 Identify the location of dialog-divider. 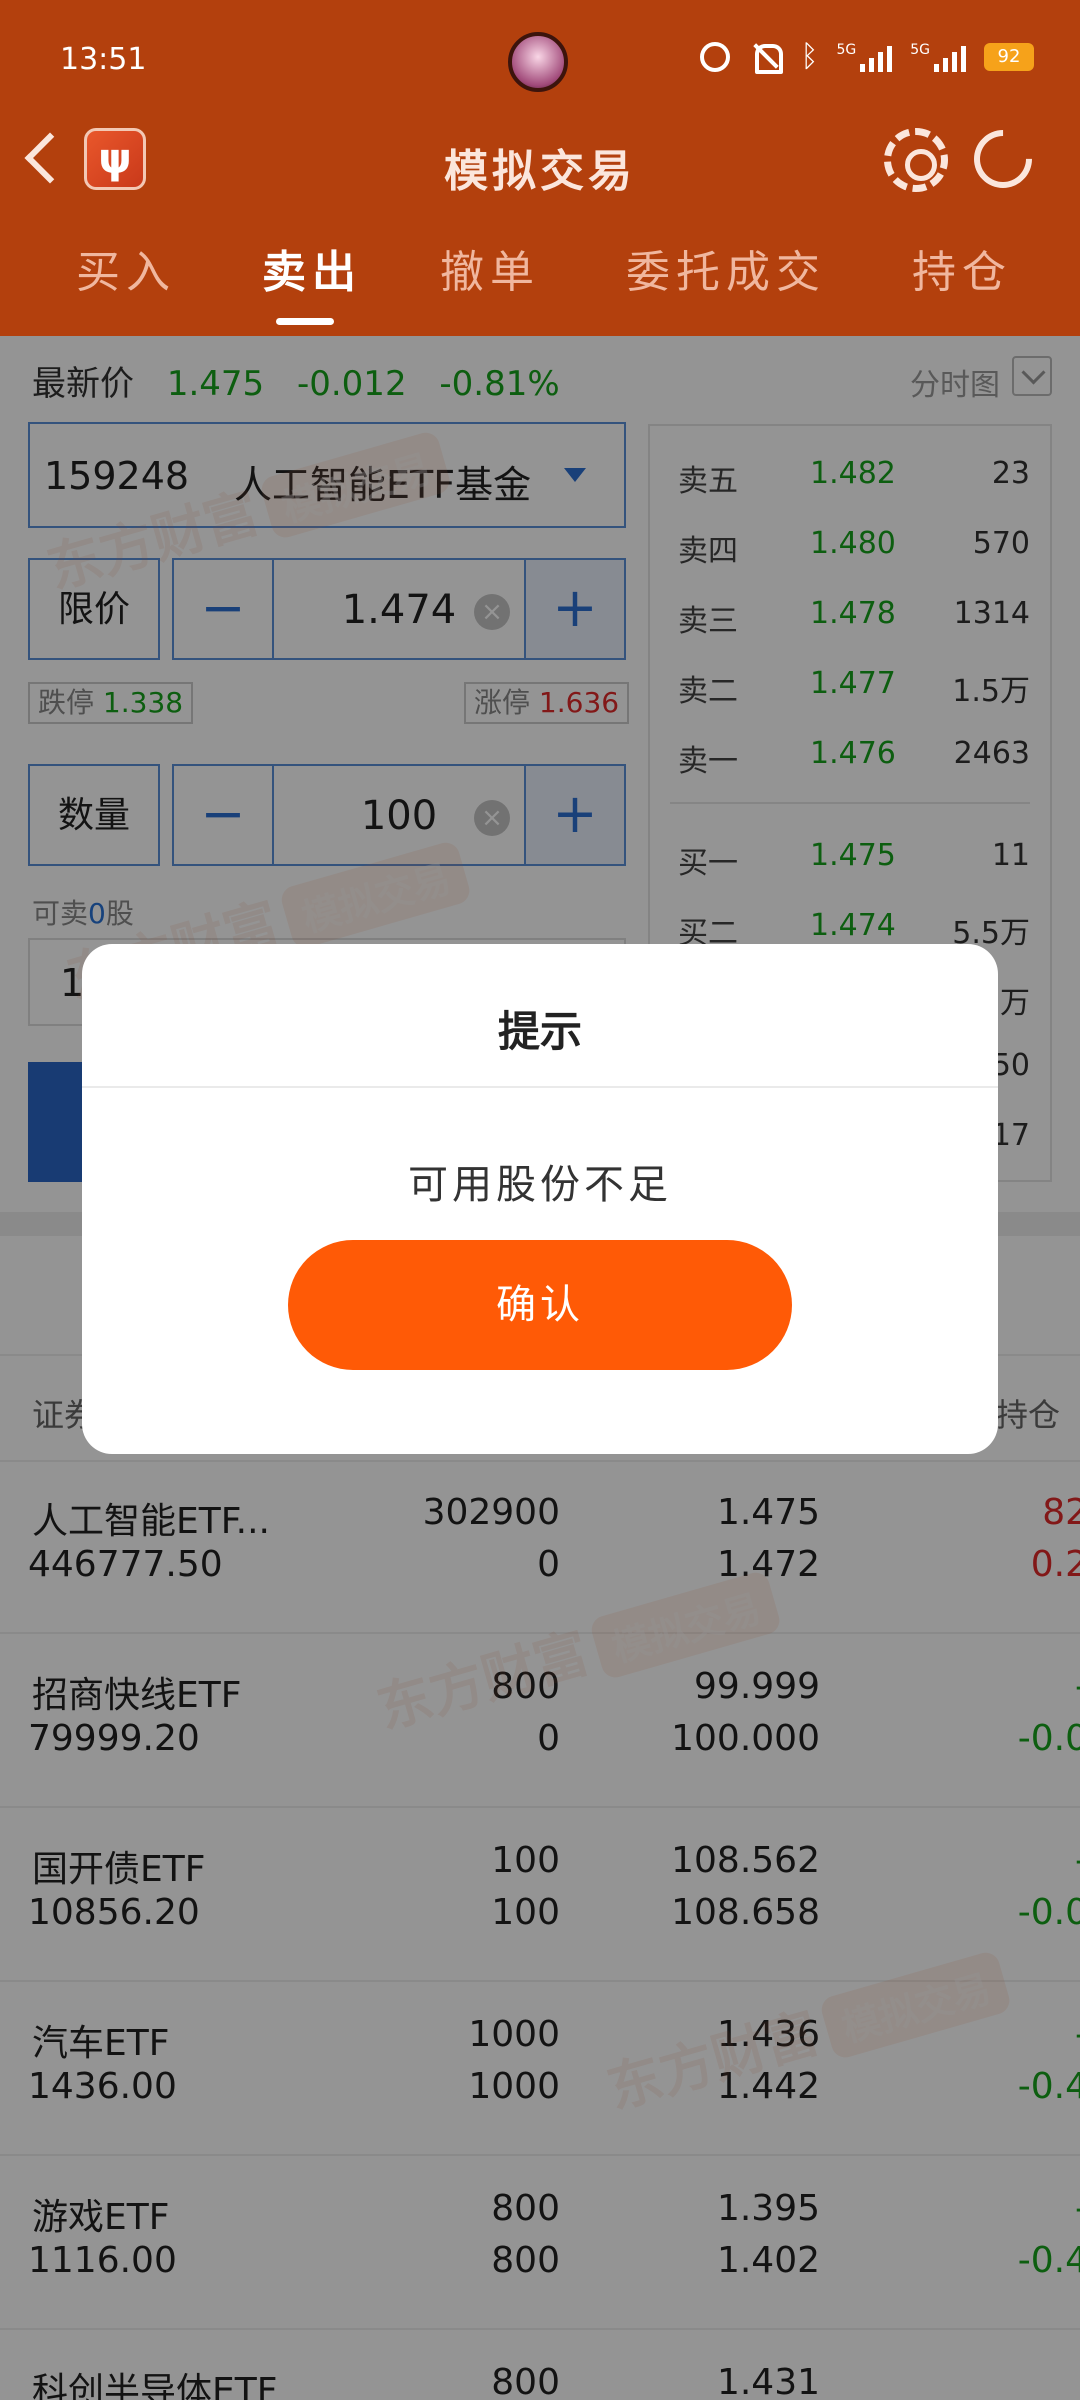
(540, 1087).